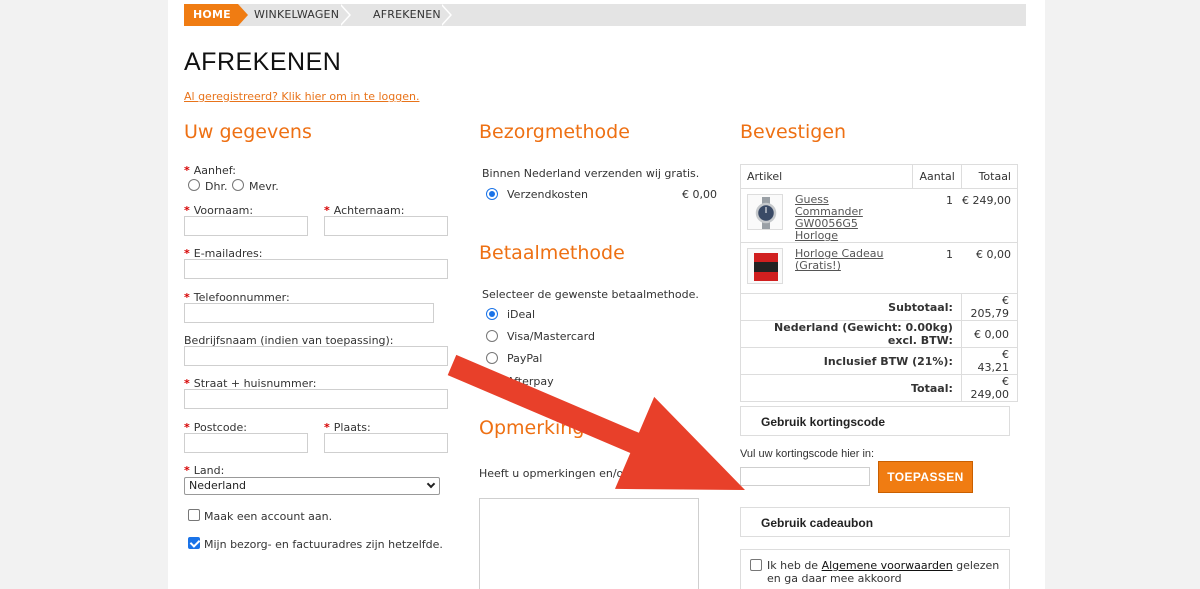  I want to click on summary-value: € 0,00, so click(989, 334).